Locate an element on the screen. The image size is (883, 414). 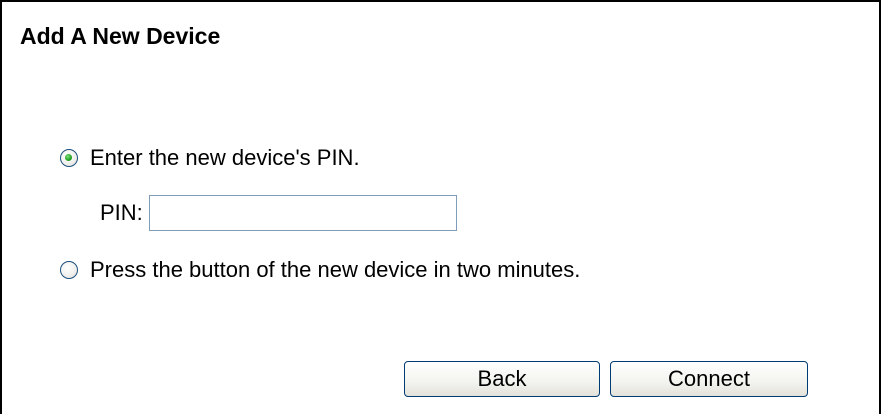
pin-label: PIN: is located at coordinates (121, 212).